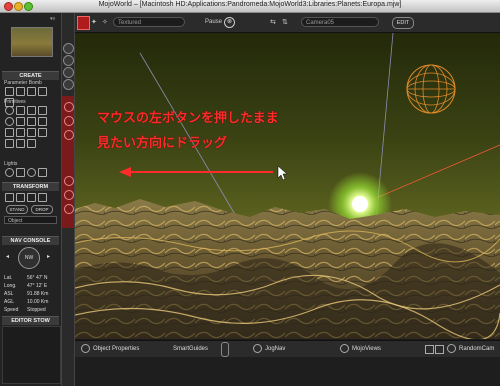  I want to click on plane-icon, so click(31, 121).